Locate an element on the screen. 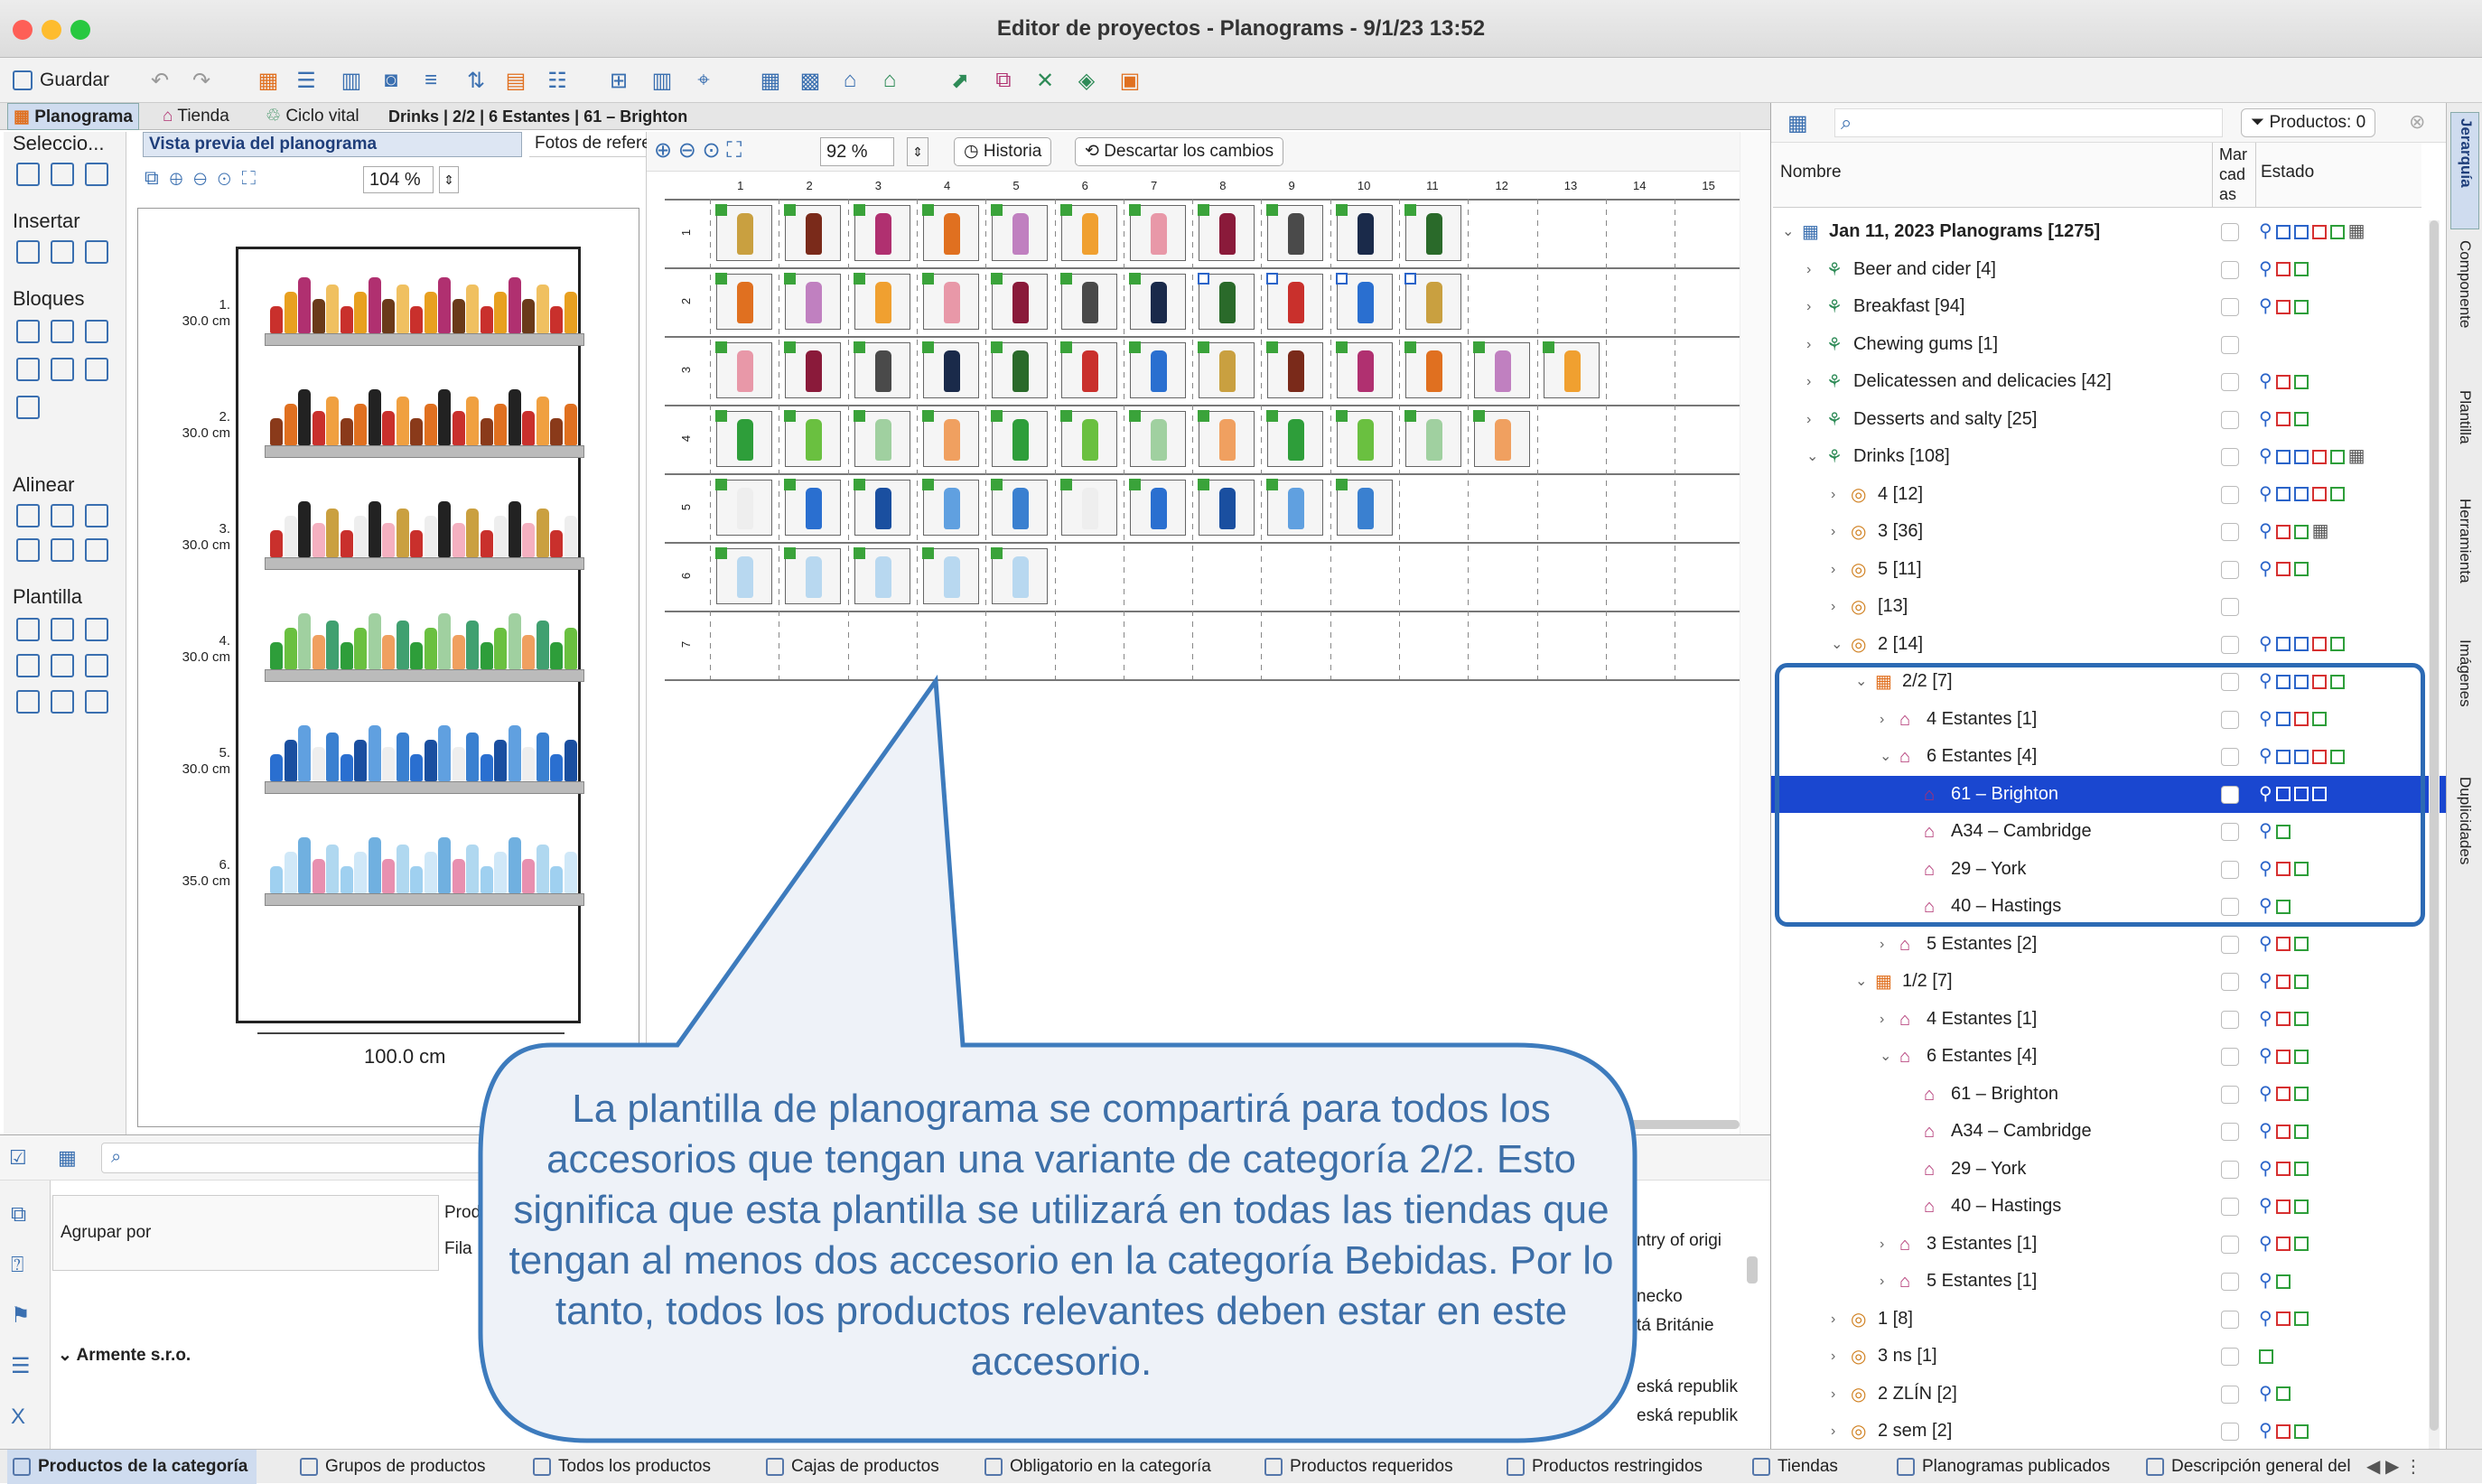  tree-row: ⌄ ▦ Jan 11, 2023 Planograms [1275] ⚲ ▦ is located at coordinates (2109, 231).